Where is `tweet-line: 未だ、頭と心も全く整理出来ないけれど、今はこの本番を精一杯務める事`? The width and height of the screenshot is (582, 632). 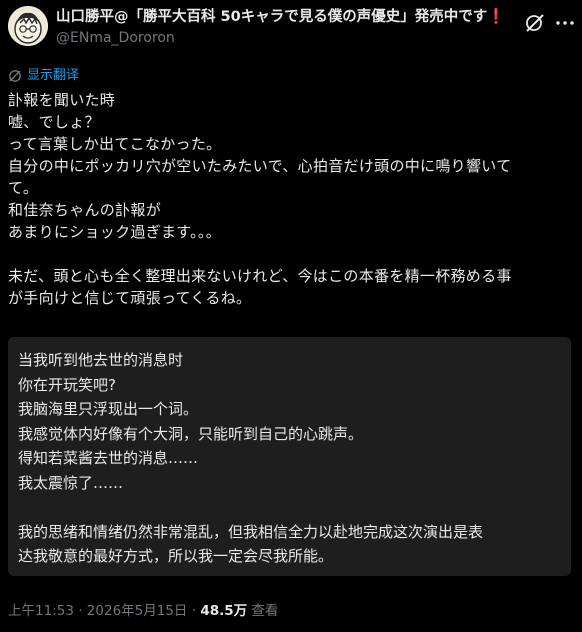
tweet-line: 未だ、頭と心も全く整理出来ないけれど、今はこの本番を精一杯務める事 is located at coordinates (260, 276).